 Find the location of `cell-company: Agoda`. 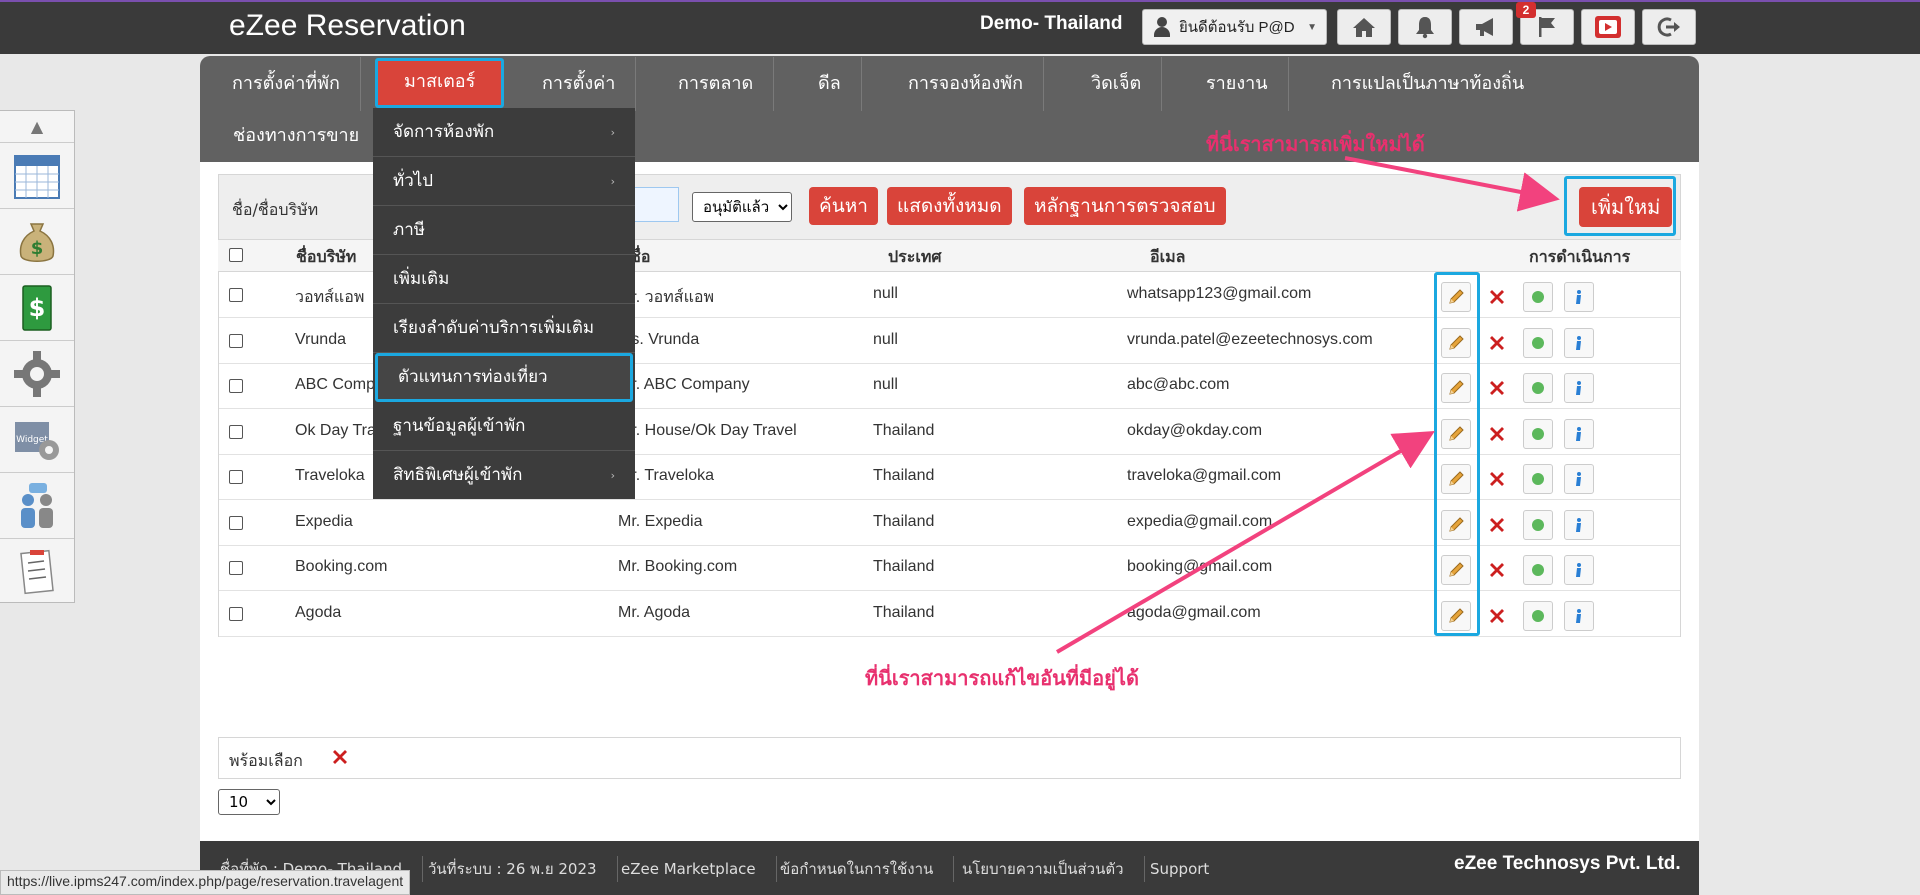

cell-company: Agoda is located at coordinates (318, 612).